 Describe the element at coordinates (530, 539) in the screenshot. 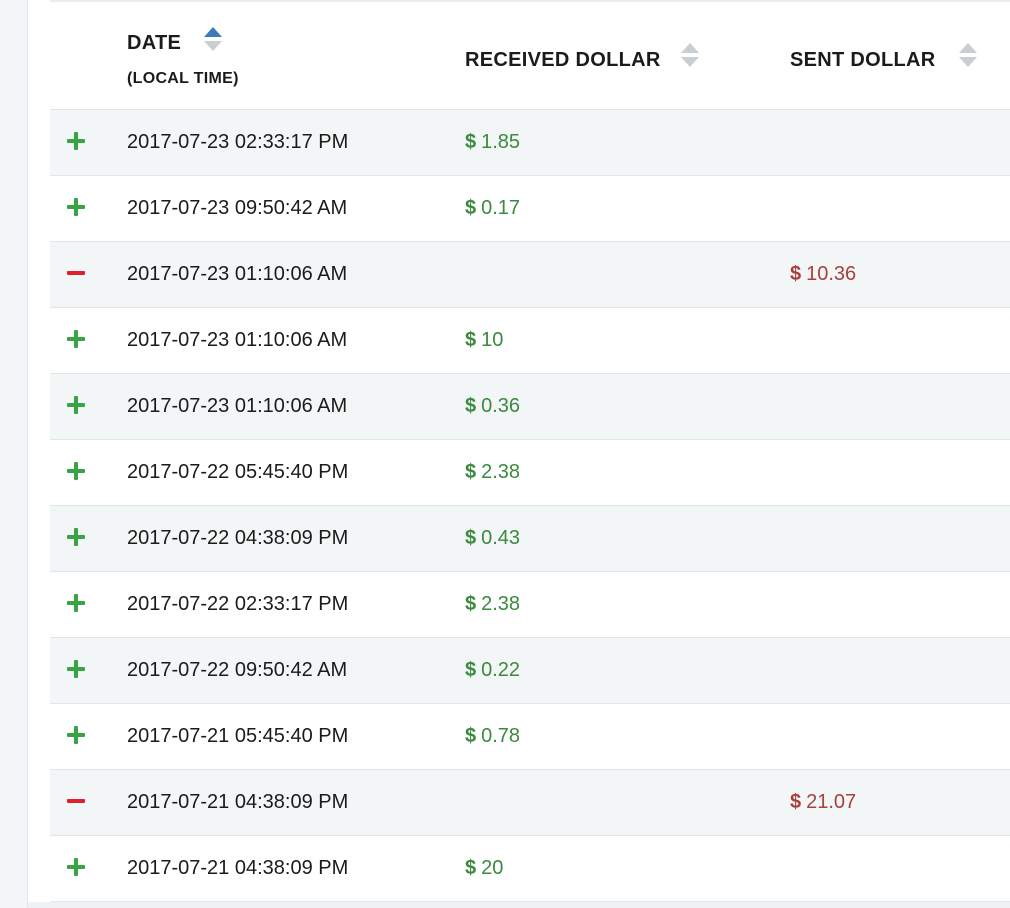

I see `table-row: 2017-07-22 04:38:09 PM $0.43` at that location.